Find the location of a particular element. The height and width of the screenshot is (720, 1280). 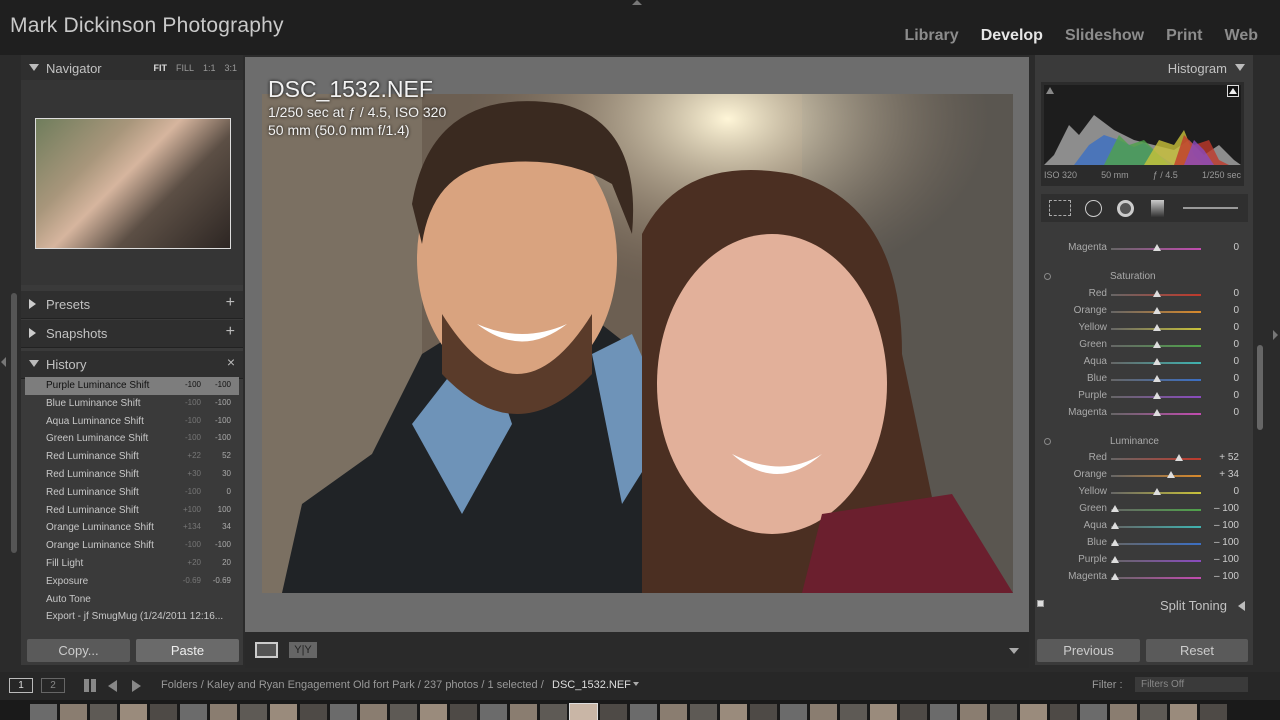

hsl-slider-blue: Blue – 100 is located at coordinates (1144, 543).